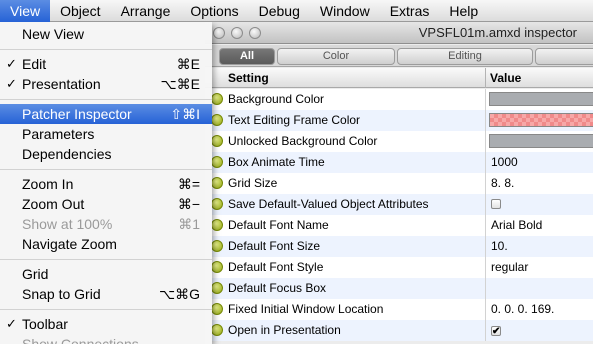 The image size is (593, 344). I want to click on setting-label: Open in Presentation, so click(284, 330).